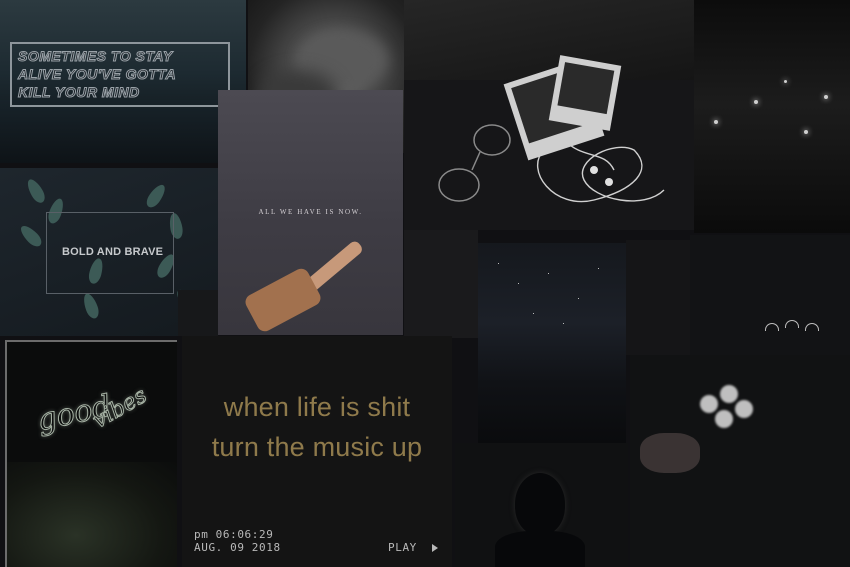 Image resolution: width=850 pixels, height=567 pixels. What do you see at coordinates (123, 131) in the screenshot?
I see `sea-horizon` at bounding box center [123, 131].